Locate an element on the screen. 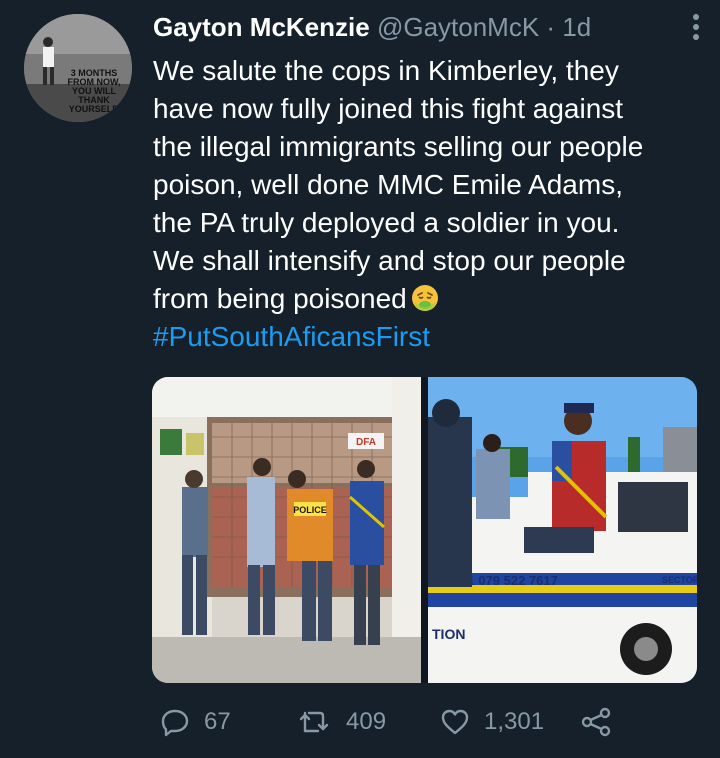  tweet-line: We salute the cops in Kimberley, they is located at coordinates (386, 70).